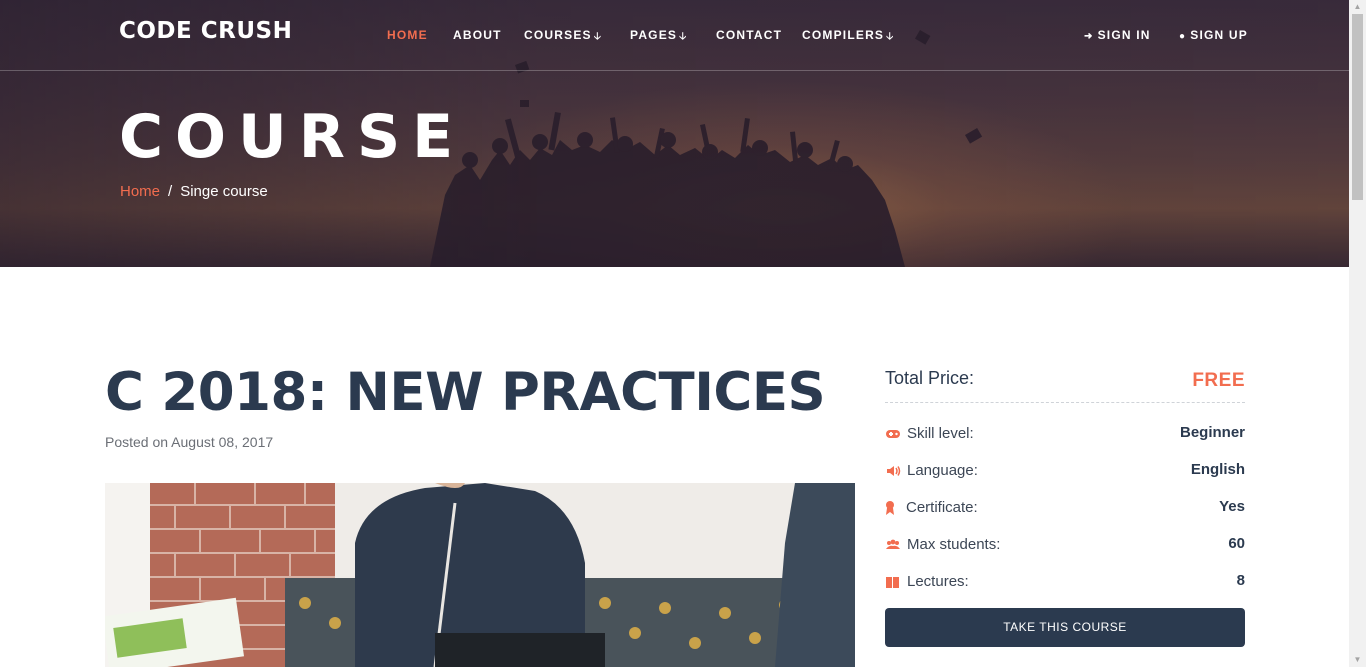 The width and height of the screenshot is (1366, 667). Describe the element at coordinates (1357, 7) in the screenshot. I see `scroll-up-icon: ▲` at that location.